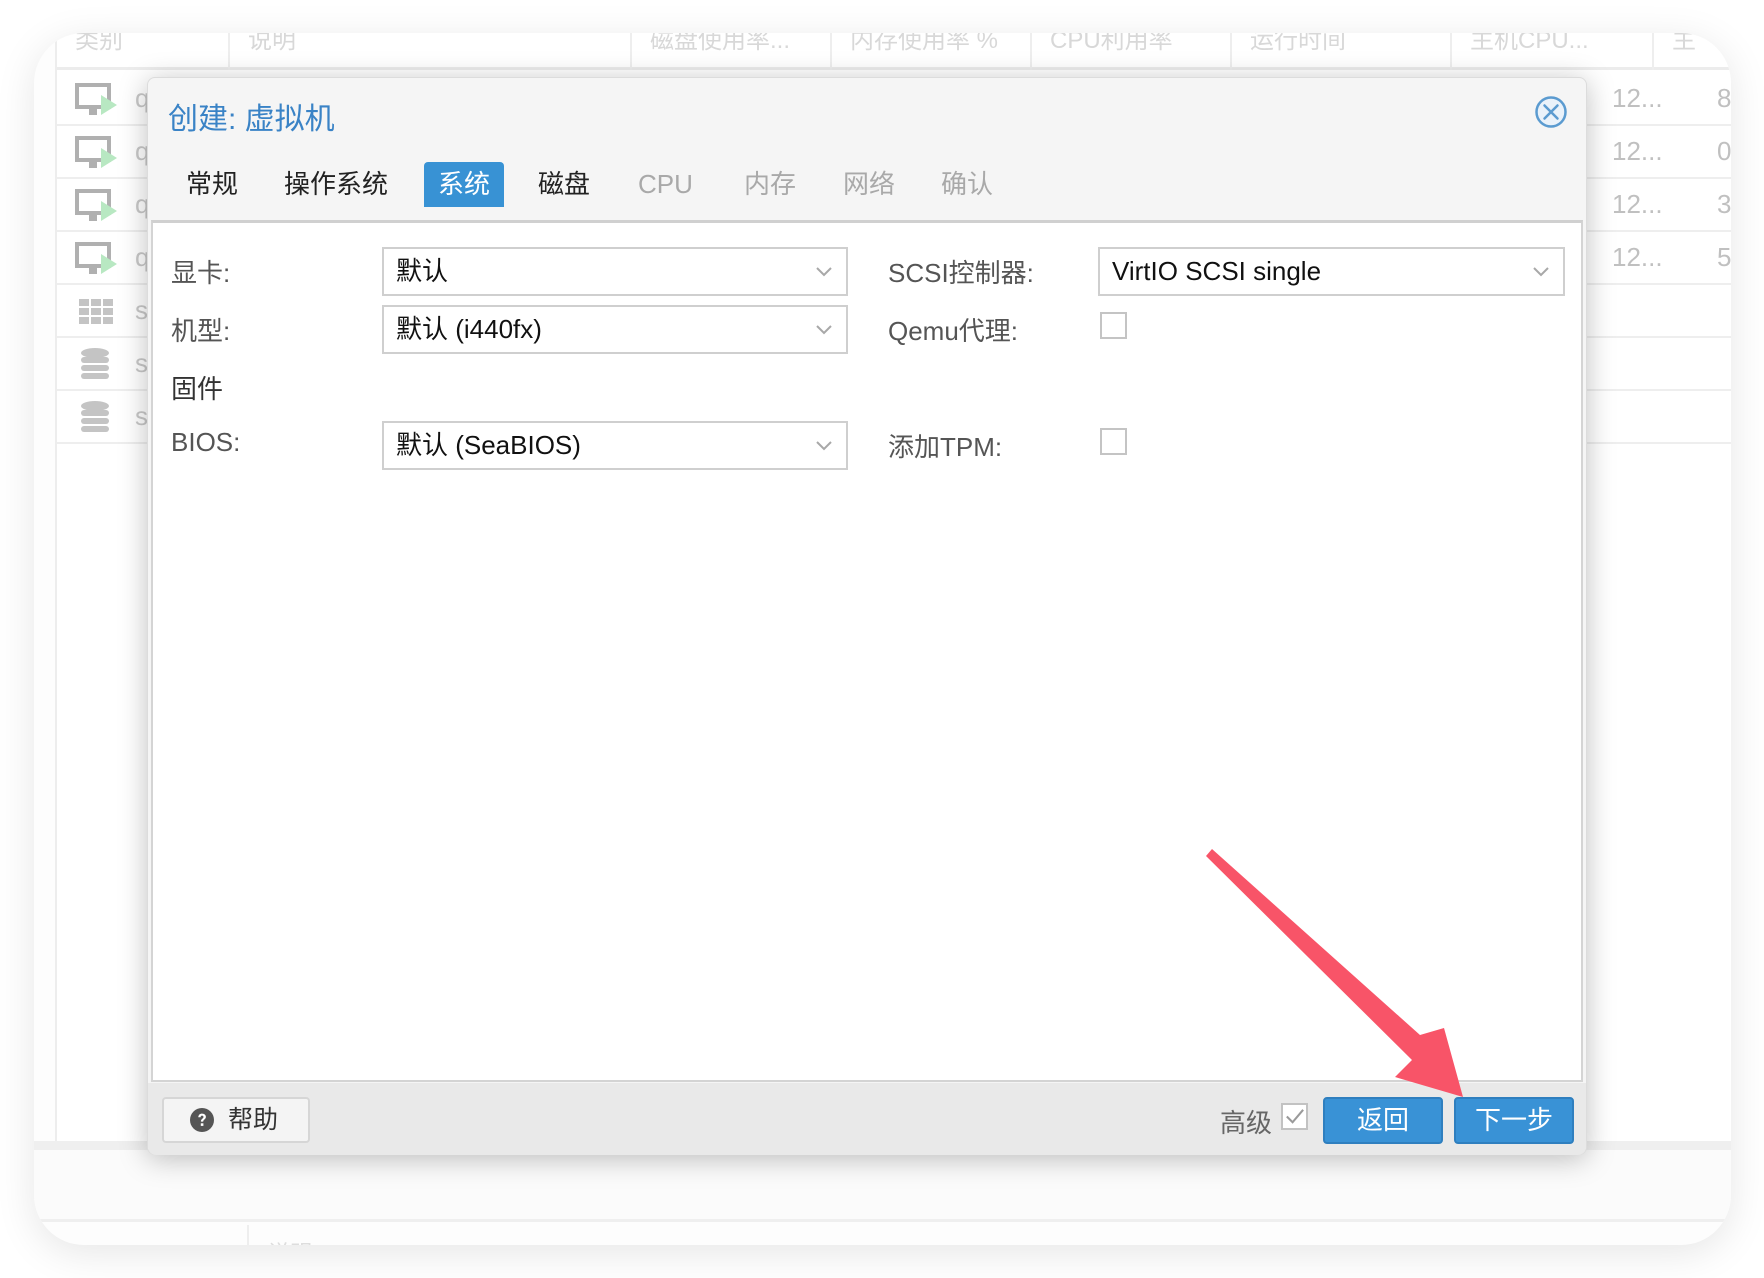 The height and width of the screenshot is (1278, 1764). I want to click on column-header-description: 说明, so click(431, 51).